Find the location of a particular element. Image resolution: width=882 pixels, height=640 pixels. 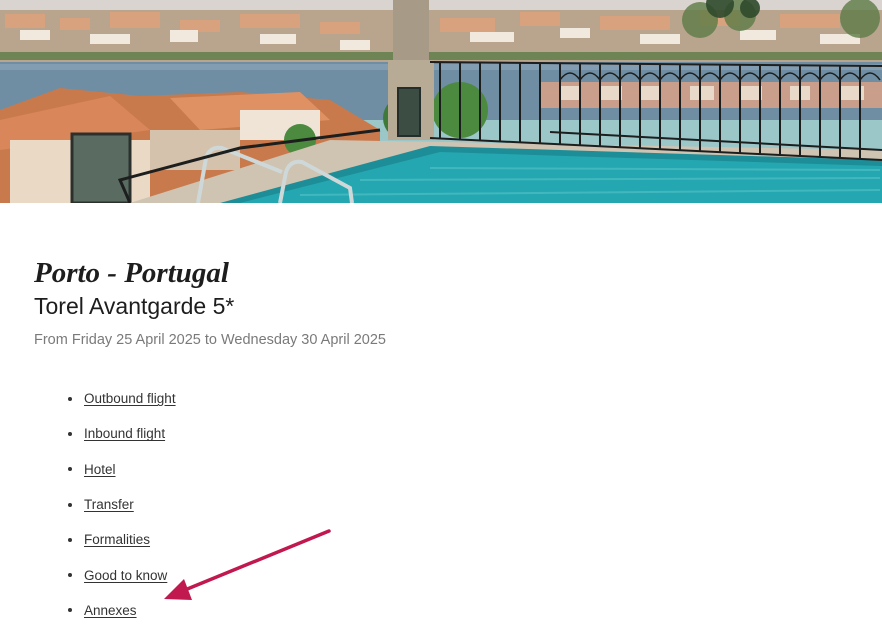

hotel-name: Torel Avantgarde 5* is located at coordinates (134, 306).